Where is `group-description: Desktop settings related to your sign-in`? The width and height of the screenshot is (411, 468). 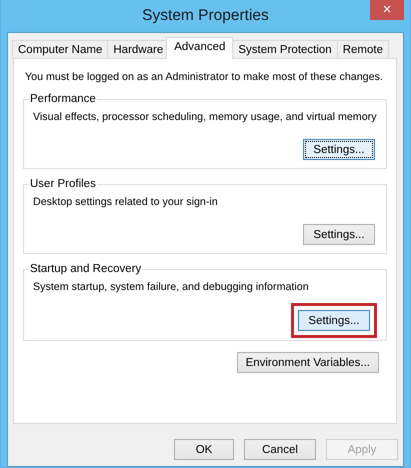
group-description: Desktop settings related to your sign-in is located at coordinates (126, 202).